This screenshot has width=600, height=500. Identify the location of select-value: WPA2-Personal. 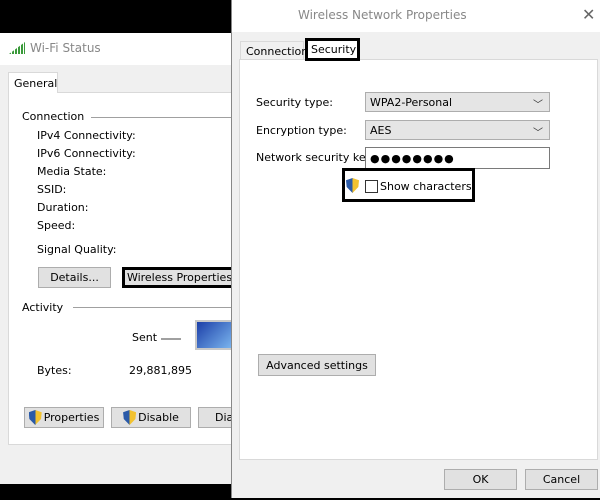
(411, 102).